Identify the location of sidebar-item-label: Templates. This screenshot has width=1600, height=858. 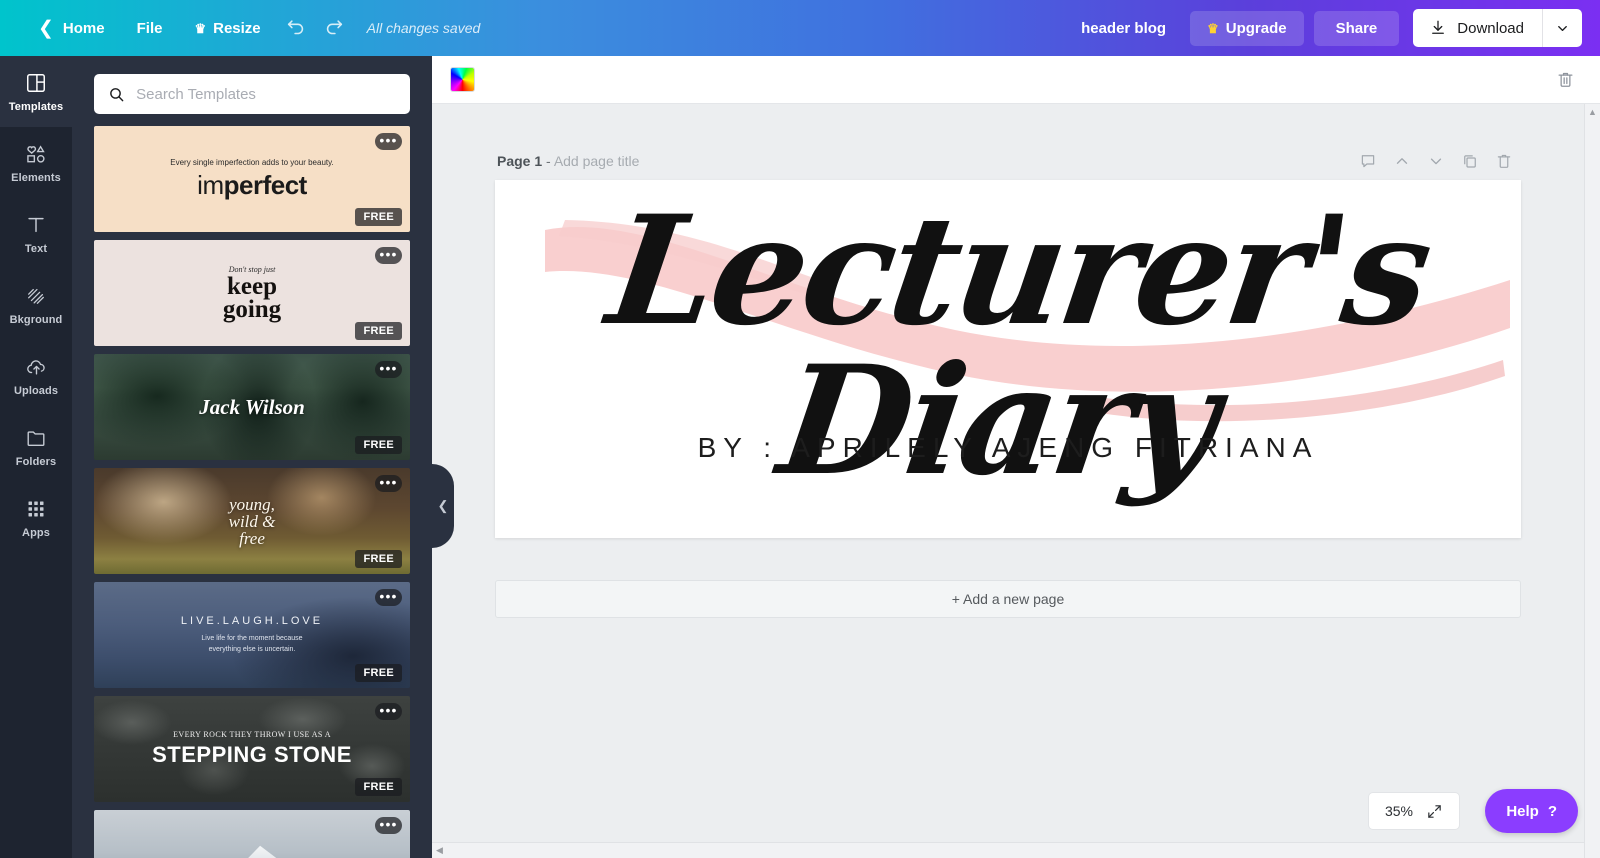
(36, 106).